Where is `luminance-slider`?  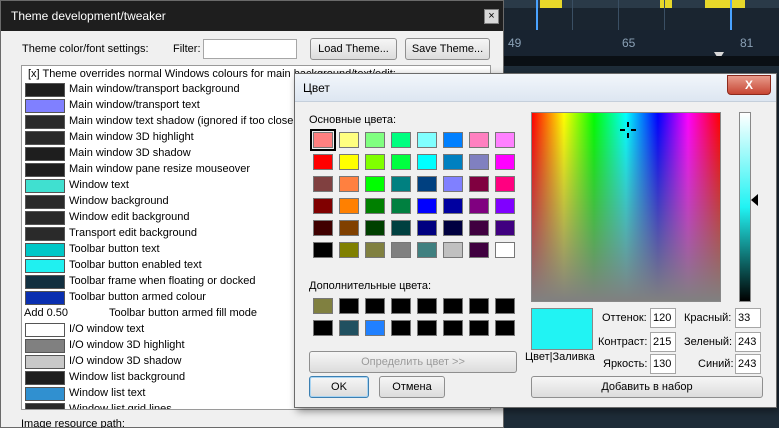
luminance-slider is located at coordinates (745, 207).